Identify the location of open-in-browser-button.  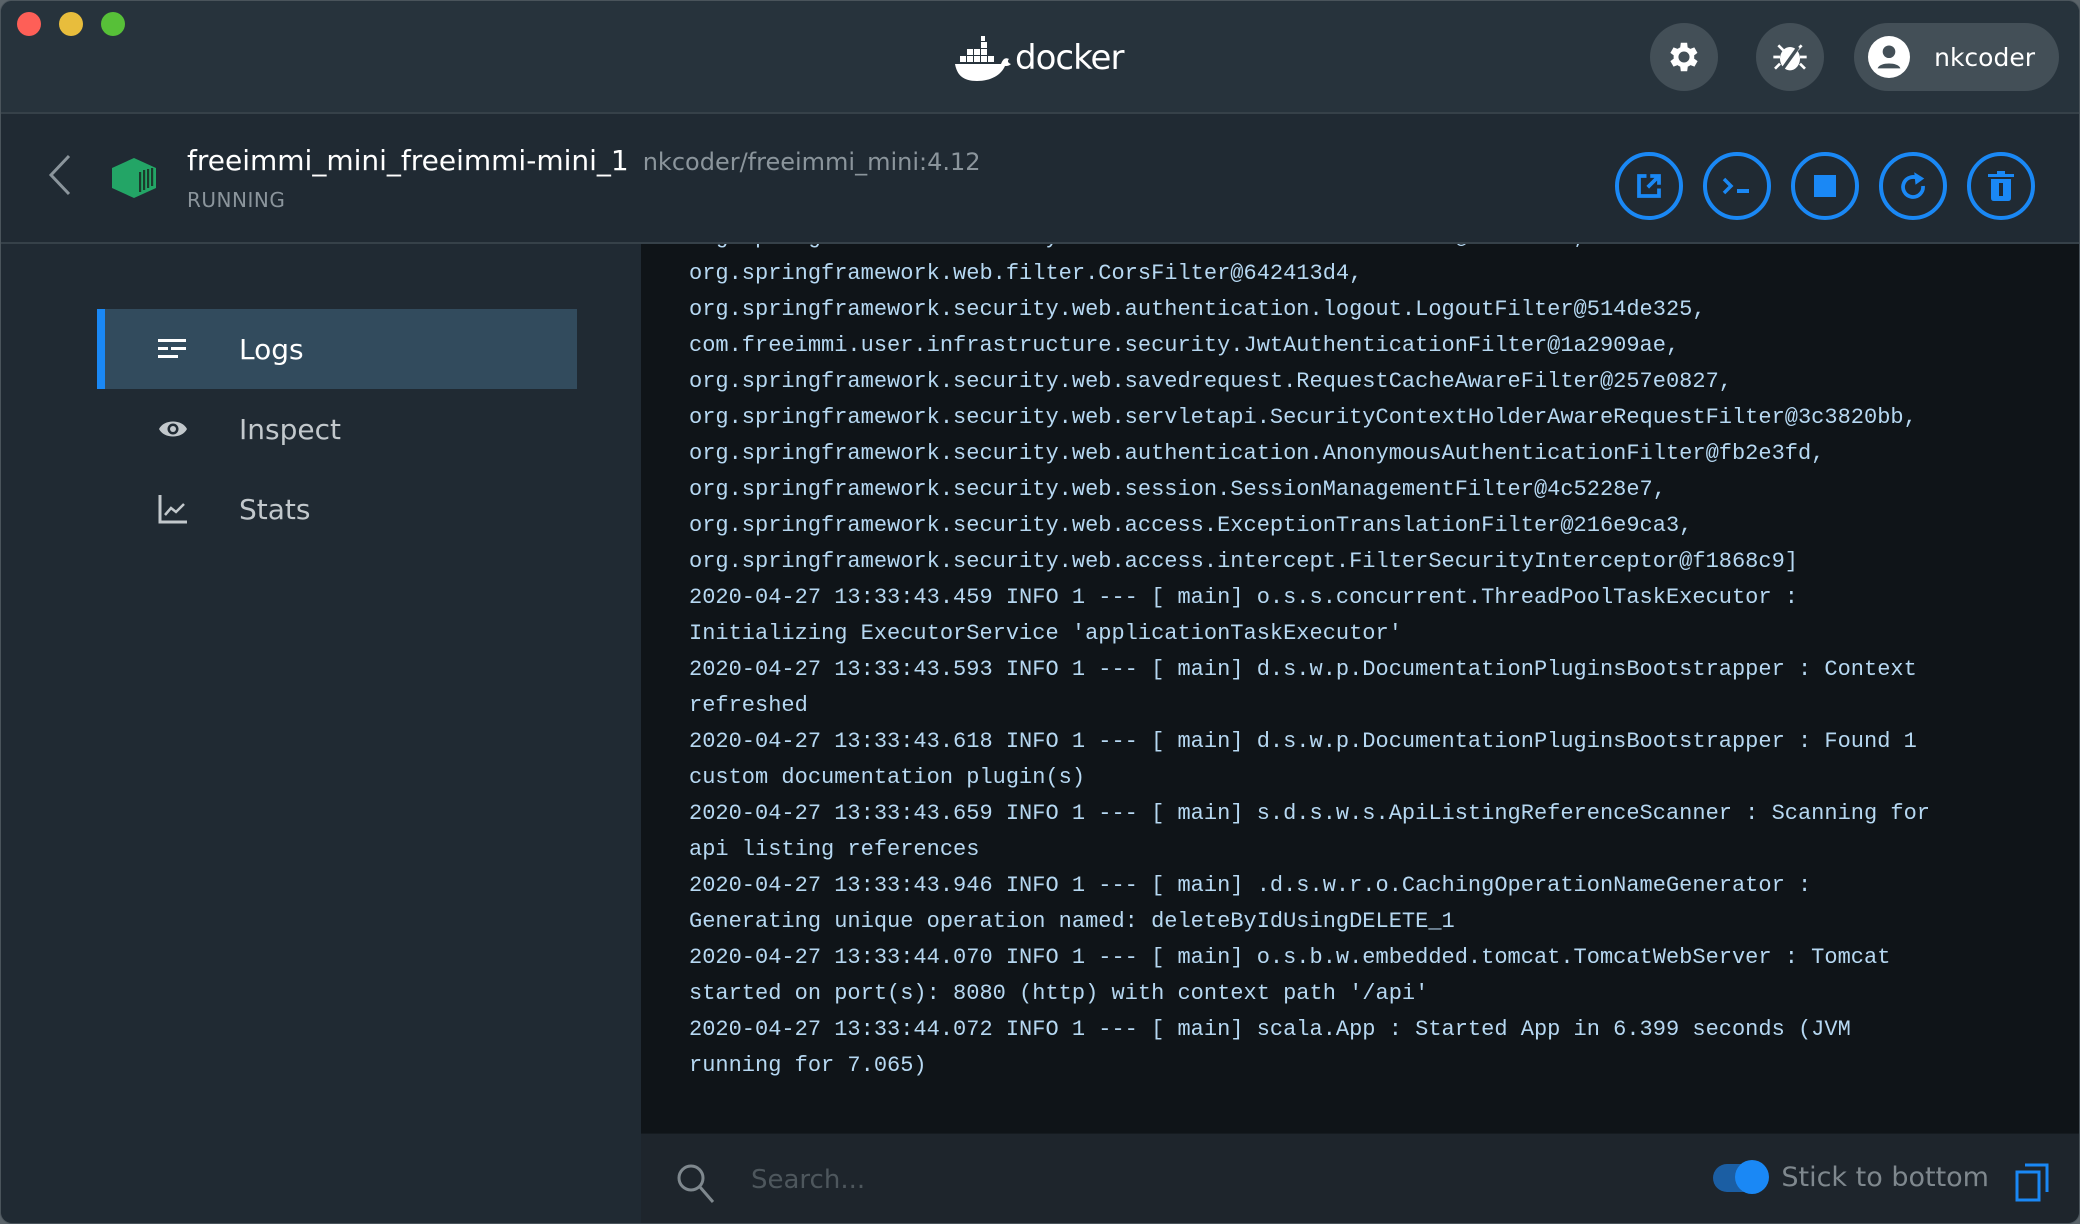
(1649, 186).